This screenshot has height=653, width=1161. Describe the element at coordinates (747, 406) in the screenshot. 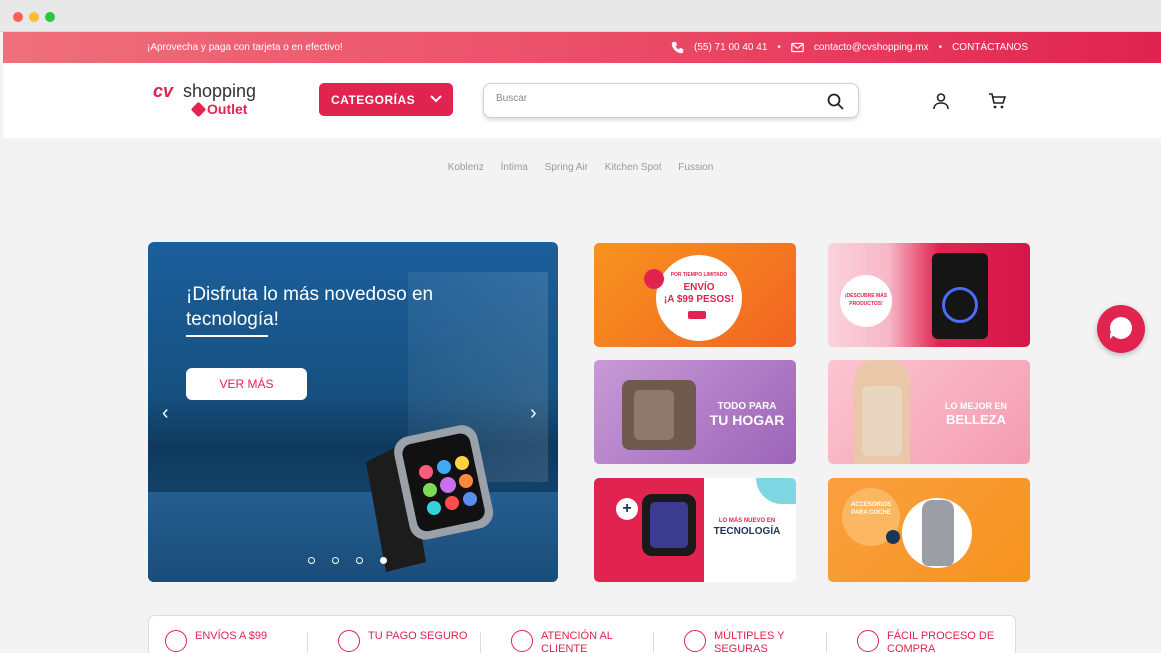

I see `home-tile-line1: TODO PARA` at that location.